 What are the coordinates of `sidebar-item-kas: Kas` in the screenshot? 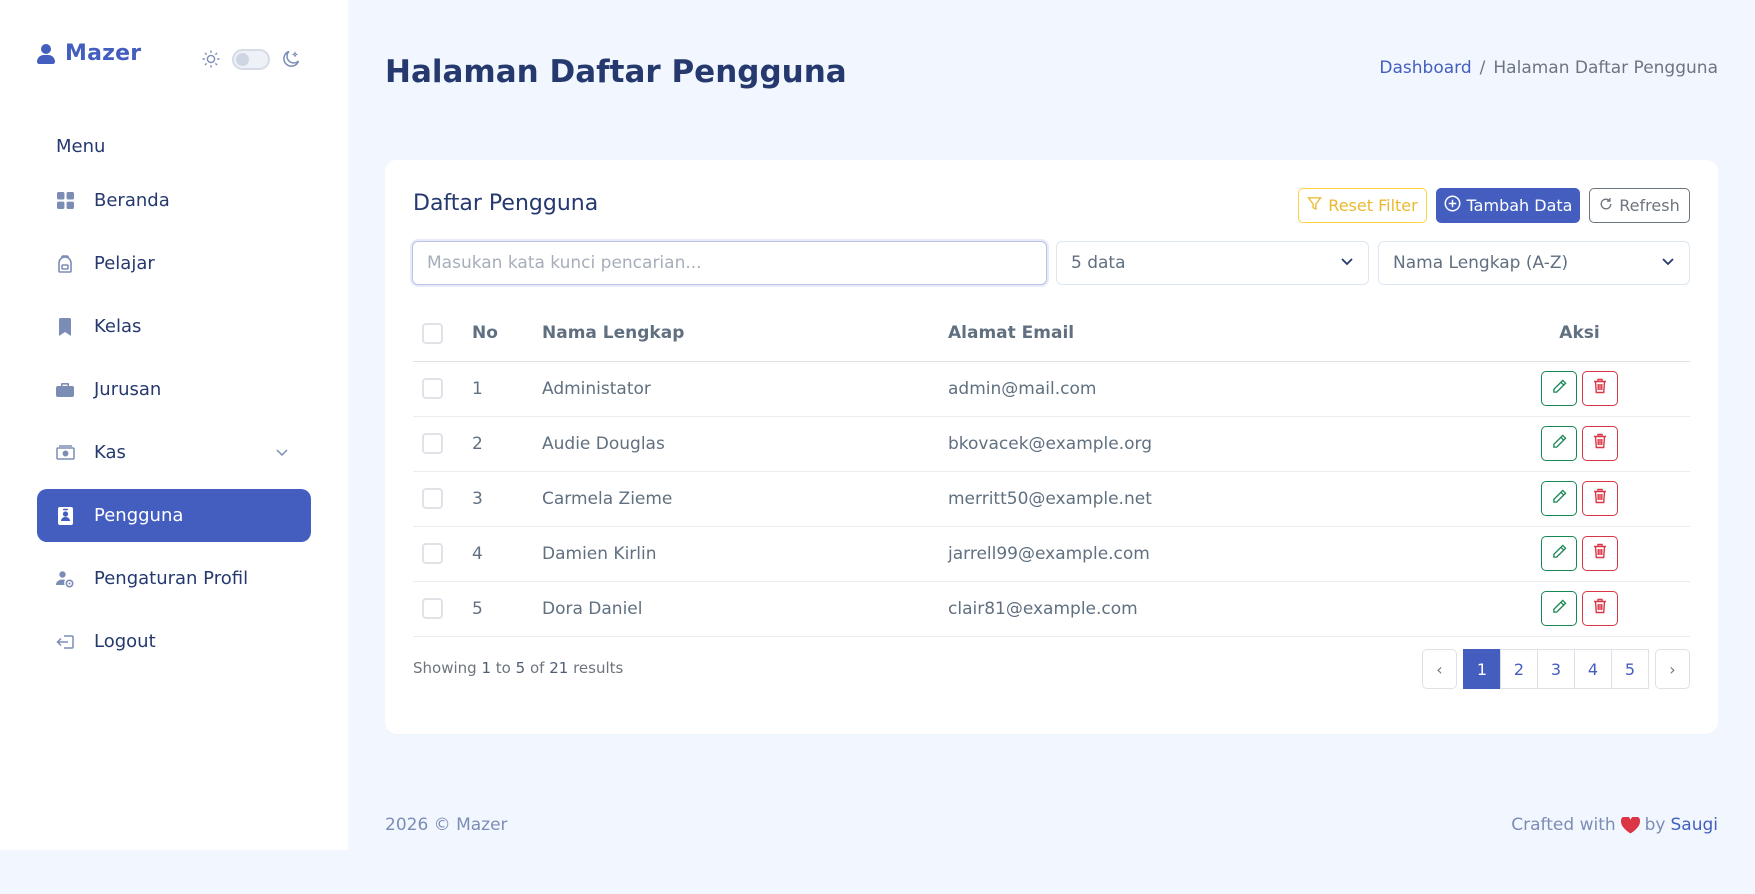 It's located at (174, 452).